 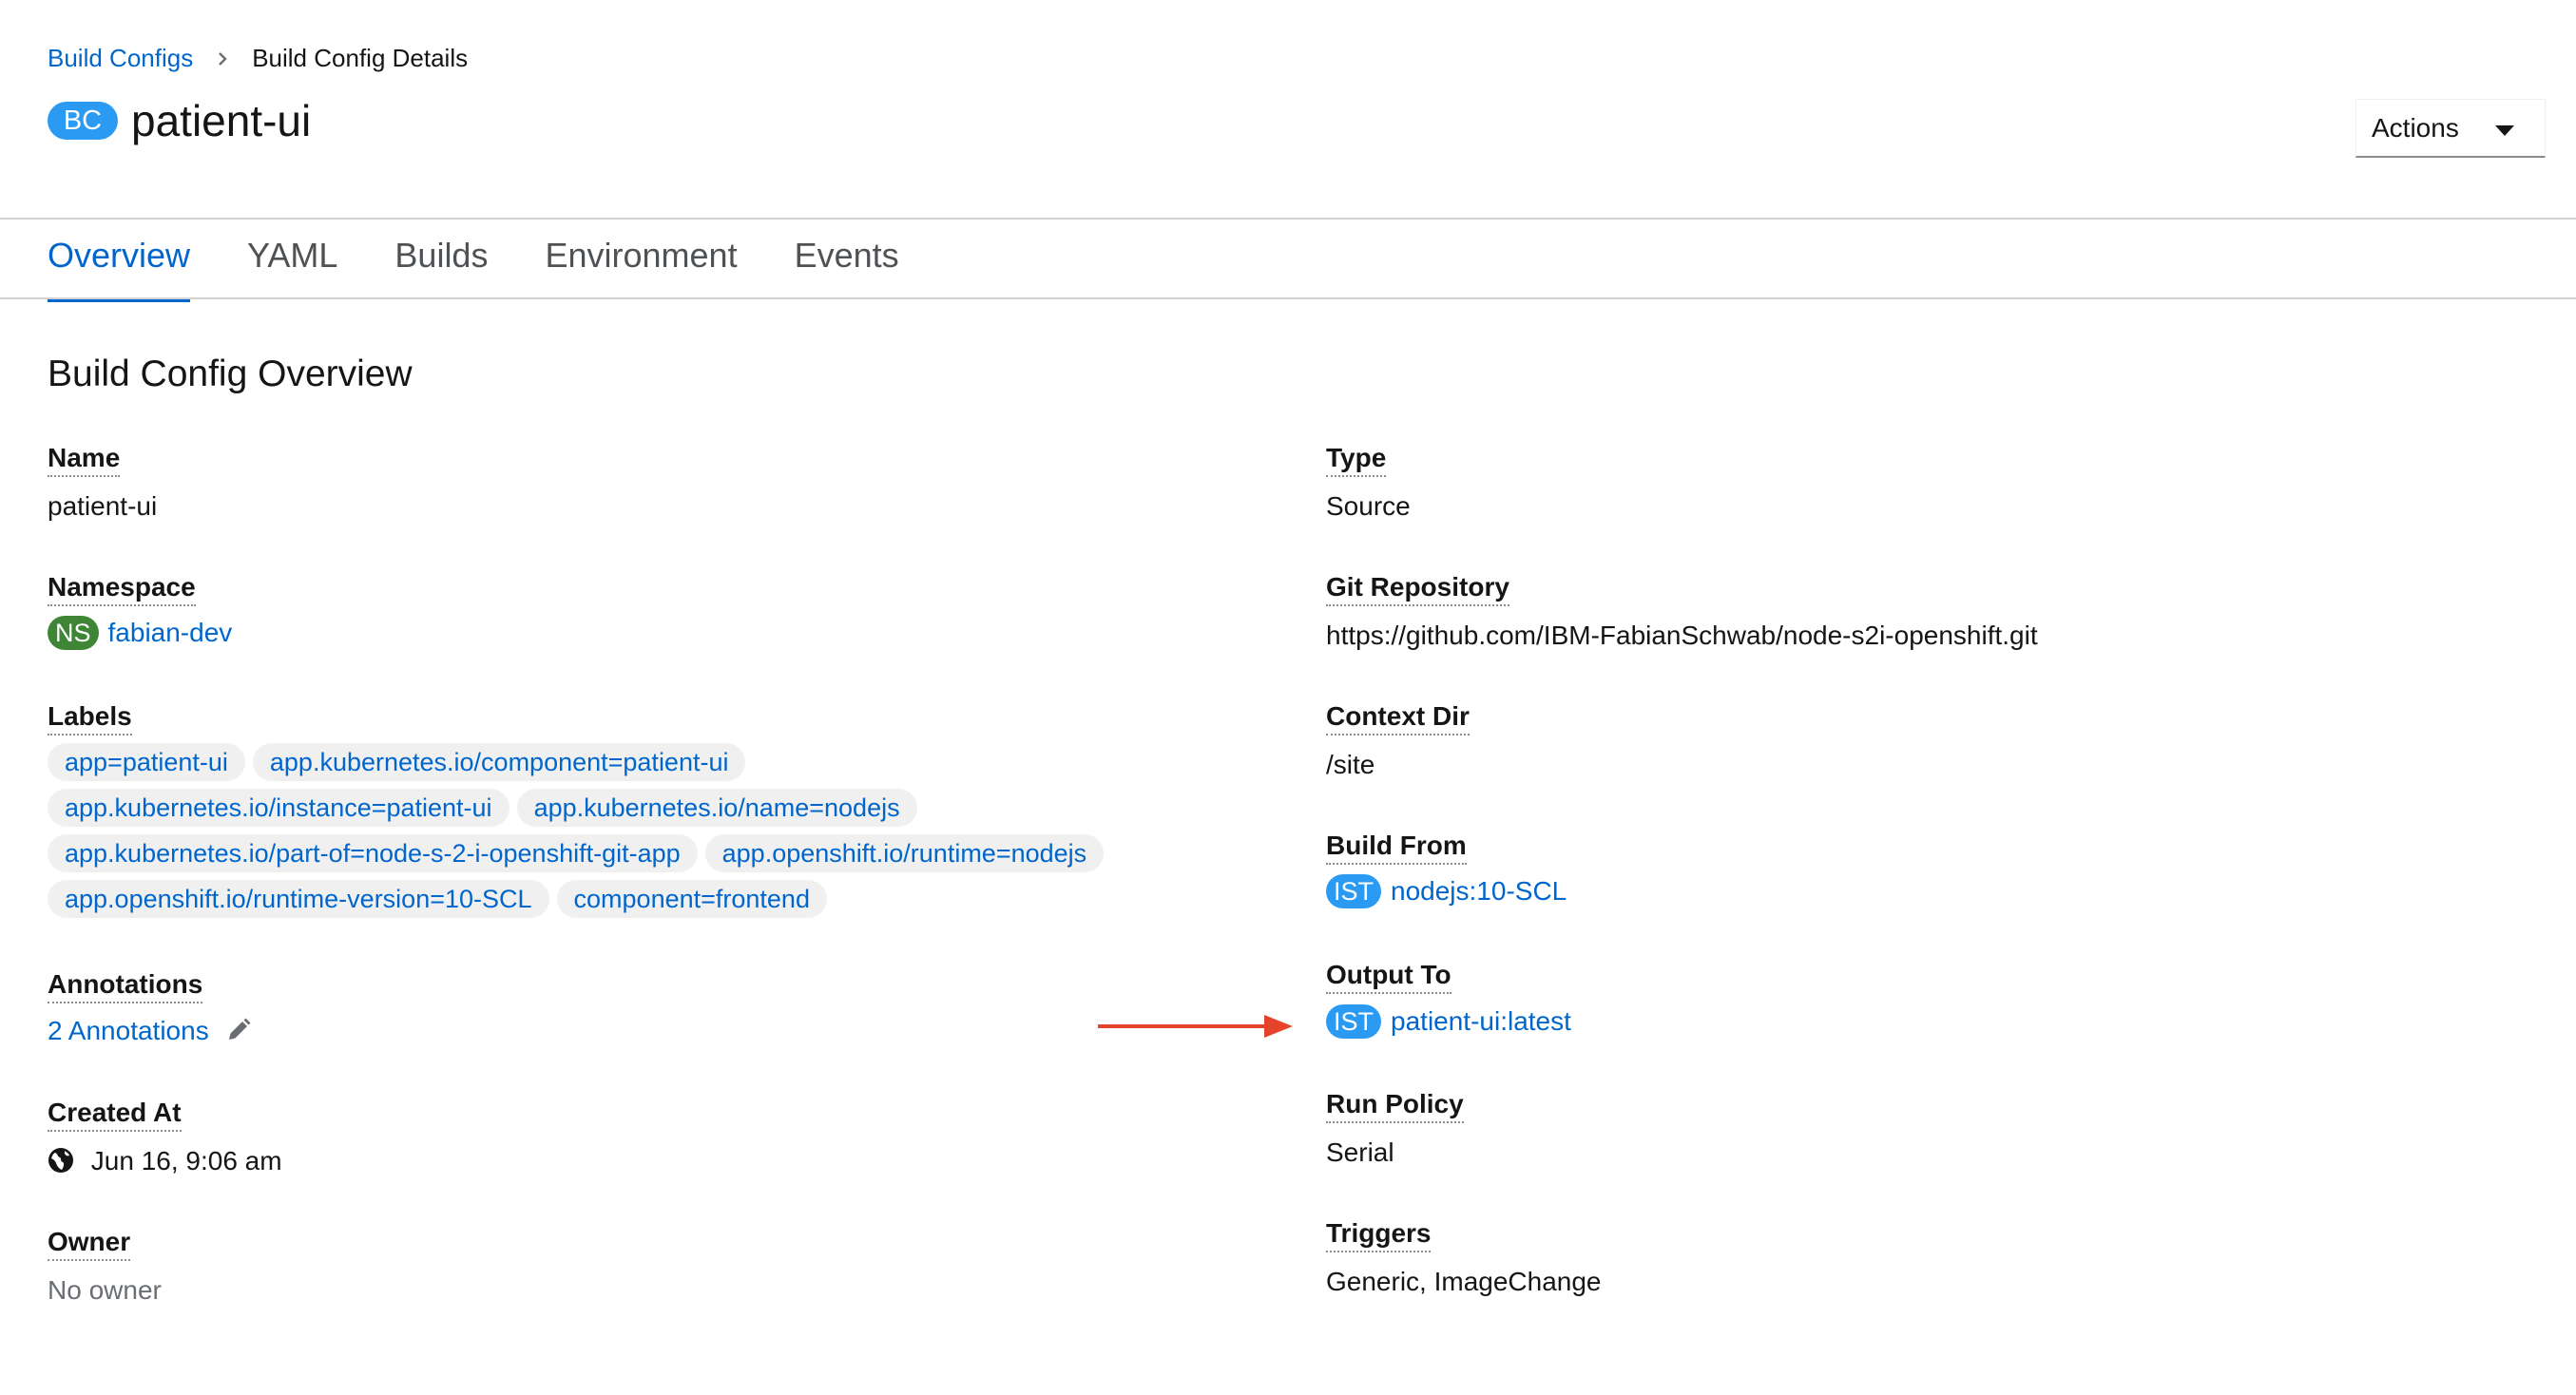 What do you see at coordinates (90, 1244) in the screenshot?
I see `owner-term: Owner` at bounding box center [90, 1244].